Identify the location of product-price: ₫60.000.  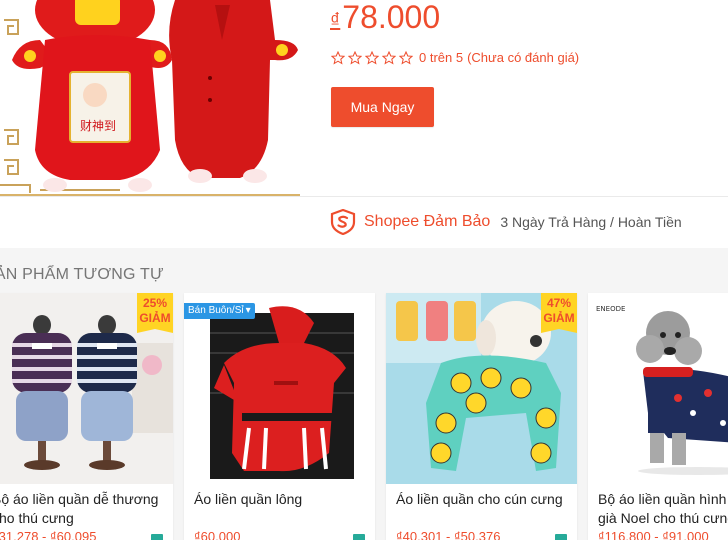
(217, 534).